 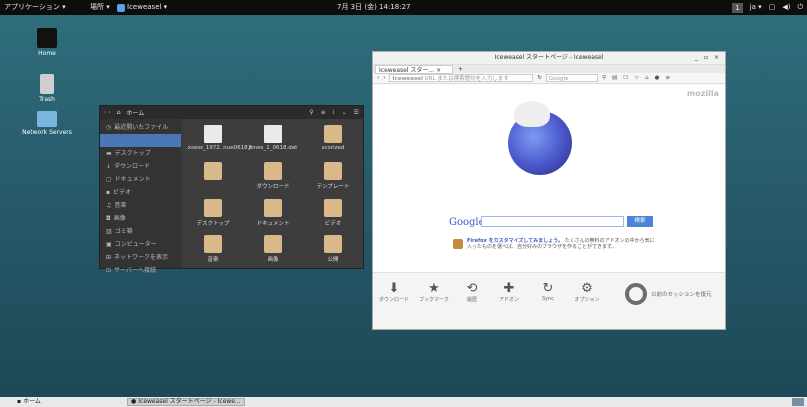 I want to click on file-item: ドキュメント, so click(x=273, y=213).